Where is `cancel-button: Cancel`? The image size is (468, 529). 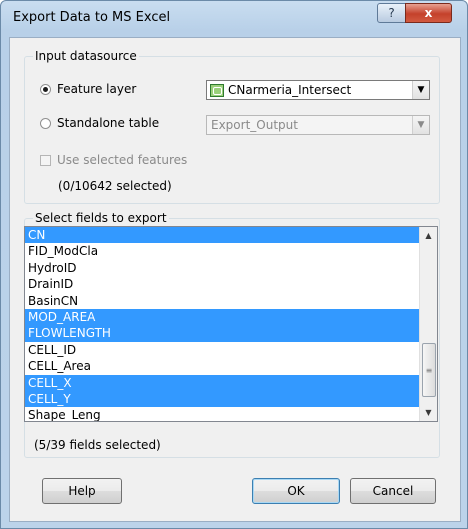 cancel-button: Cancel is located at coordinates (393, 491).